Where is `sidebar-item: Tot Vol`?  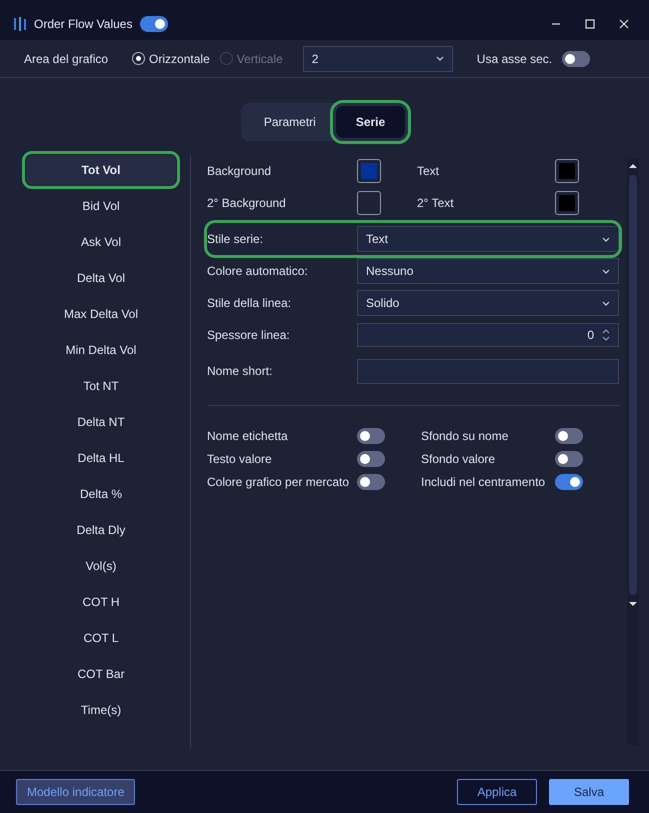
sidebar-item: Tot Vol is located at coordinates (101, 170).